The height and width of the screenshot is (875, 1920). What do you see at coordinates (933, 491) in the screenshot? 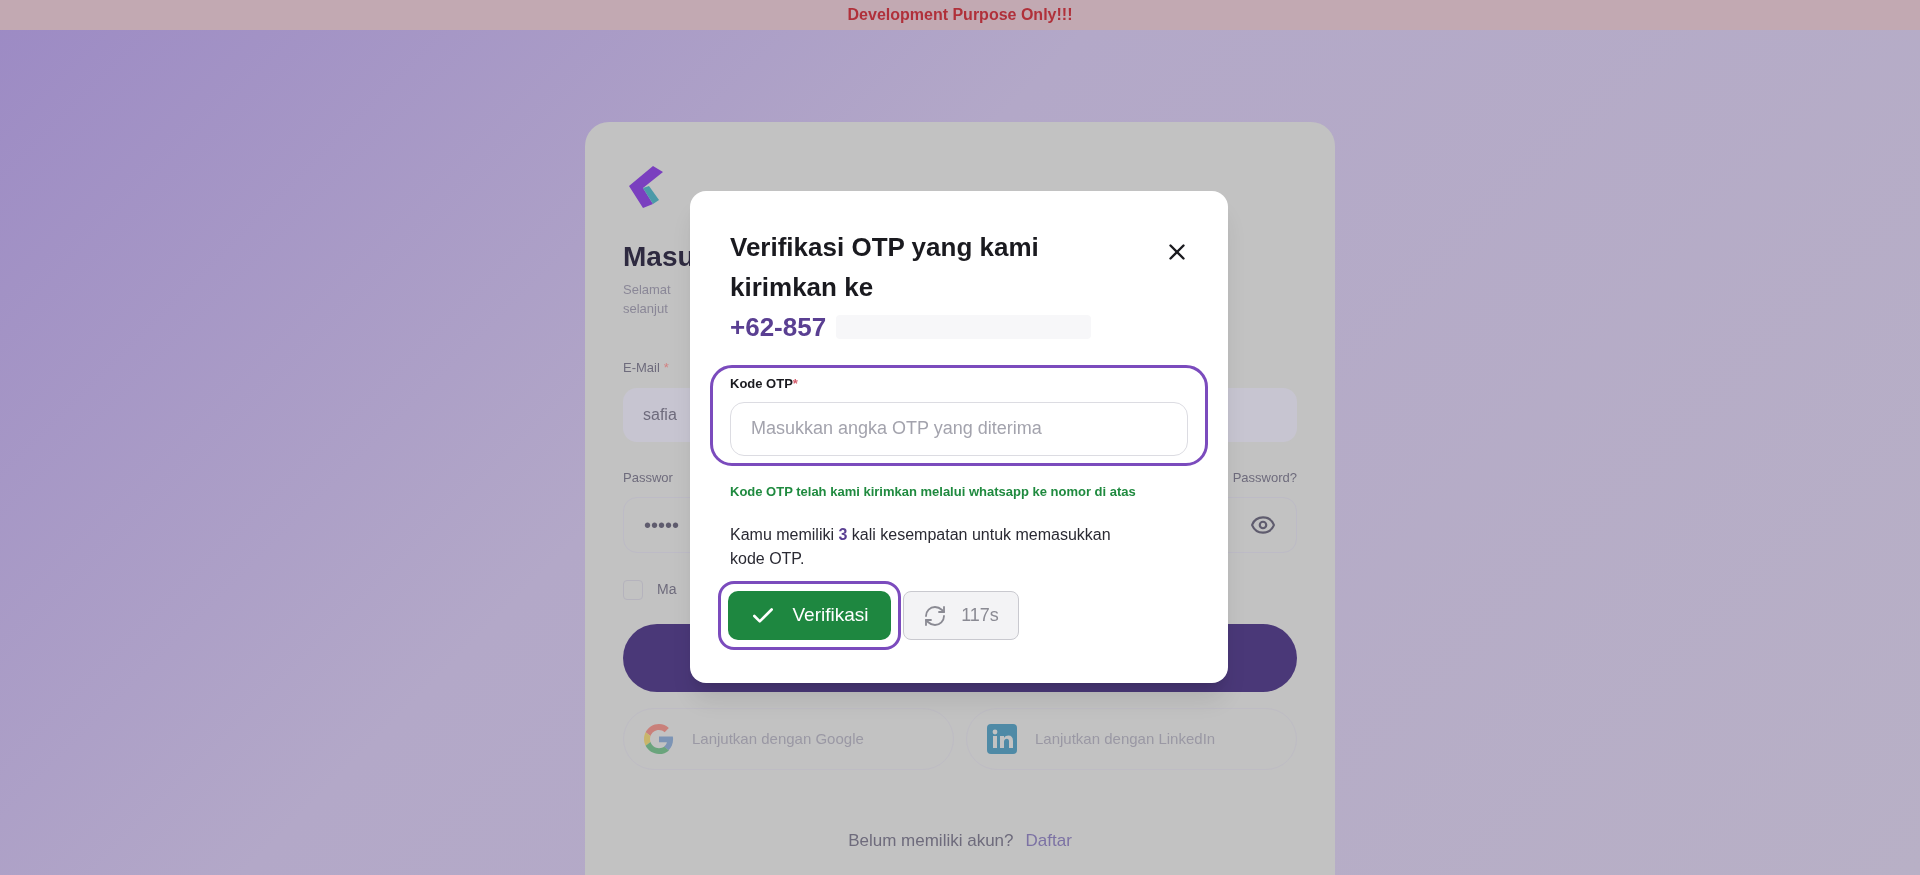
I see `otp-hint: Kode OTP telah kami kirimkan melalui whatsapp ke nomor di atas` at bounding box center [933, 491].